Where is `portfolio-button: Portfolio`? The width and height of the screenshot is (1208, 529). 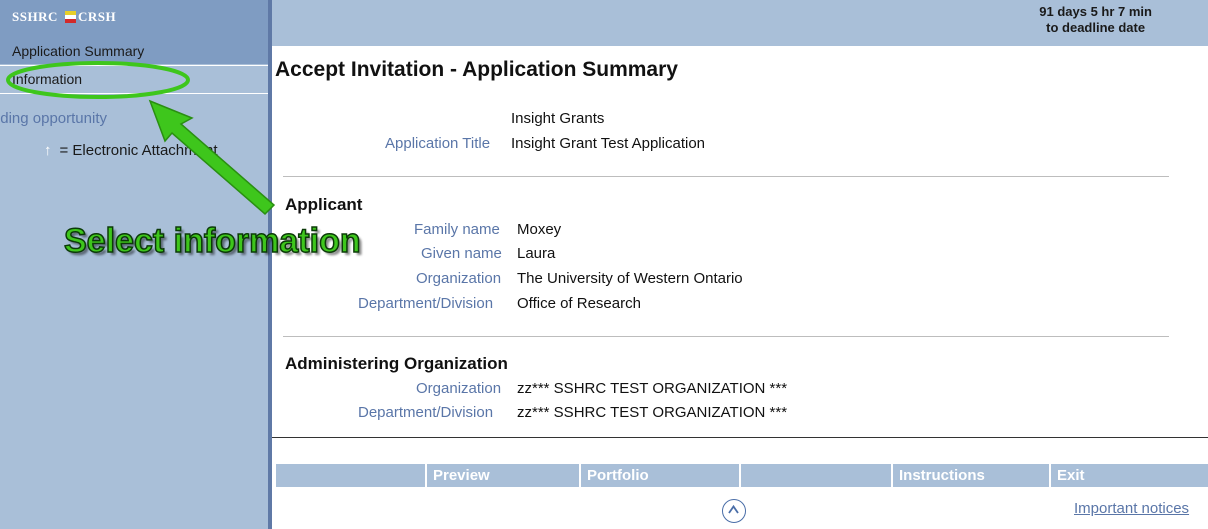
portfolio-button: Portfolio is located at coordinates (660, 475).